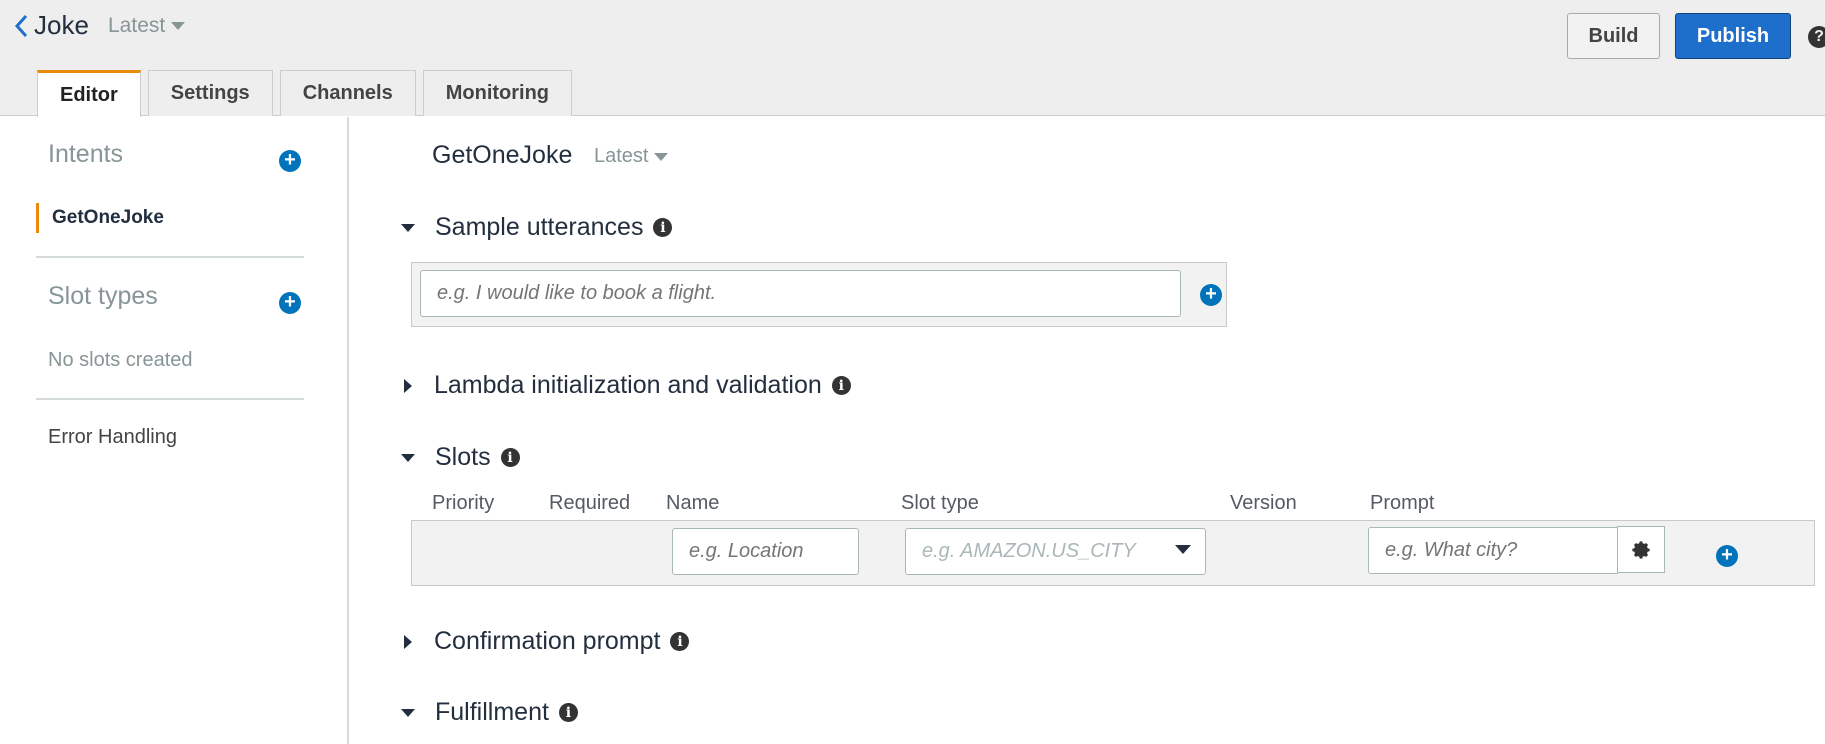  What do you see at coordinates (800, 293) in the screenshot?
I see `utterance-input` at bounding box center [800, 293].